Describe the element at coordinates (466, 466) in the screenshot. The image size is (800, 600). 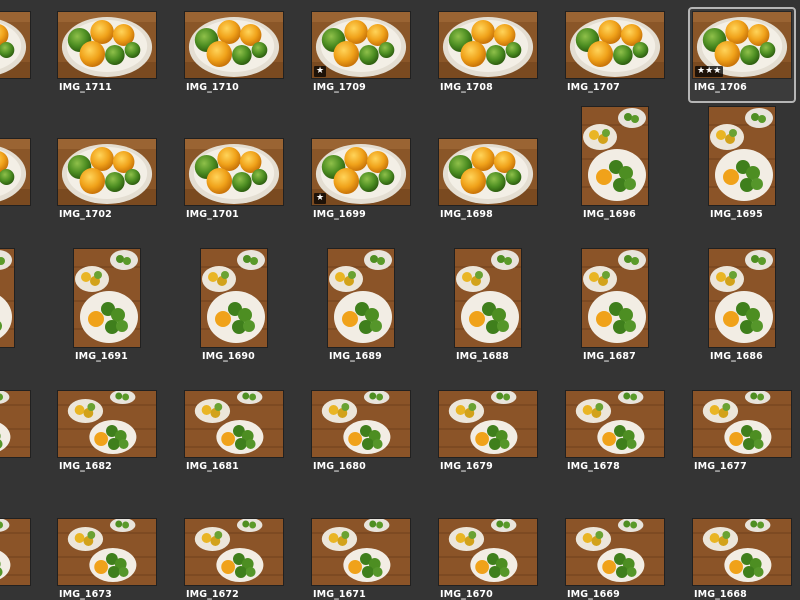
I see `photo-filename-label: IMG_1679` at that location.